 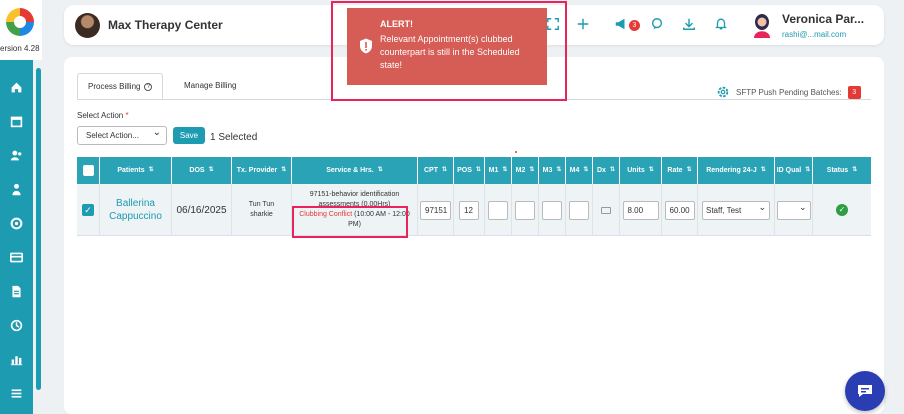 What do you see at coordinates (189, 135) in the screenshot?
I see `save-button: Save` at bounding box center [189, 135].